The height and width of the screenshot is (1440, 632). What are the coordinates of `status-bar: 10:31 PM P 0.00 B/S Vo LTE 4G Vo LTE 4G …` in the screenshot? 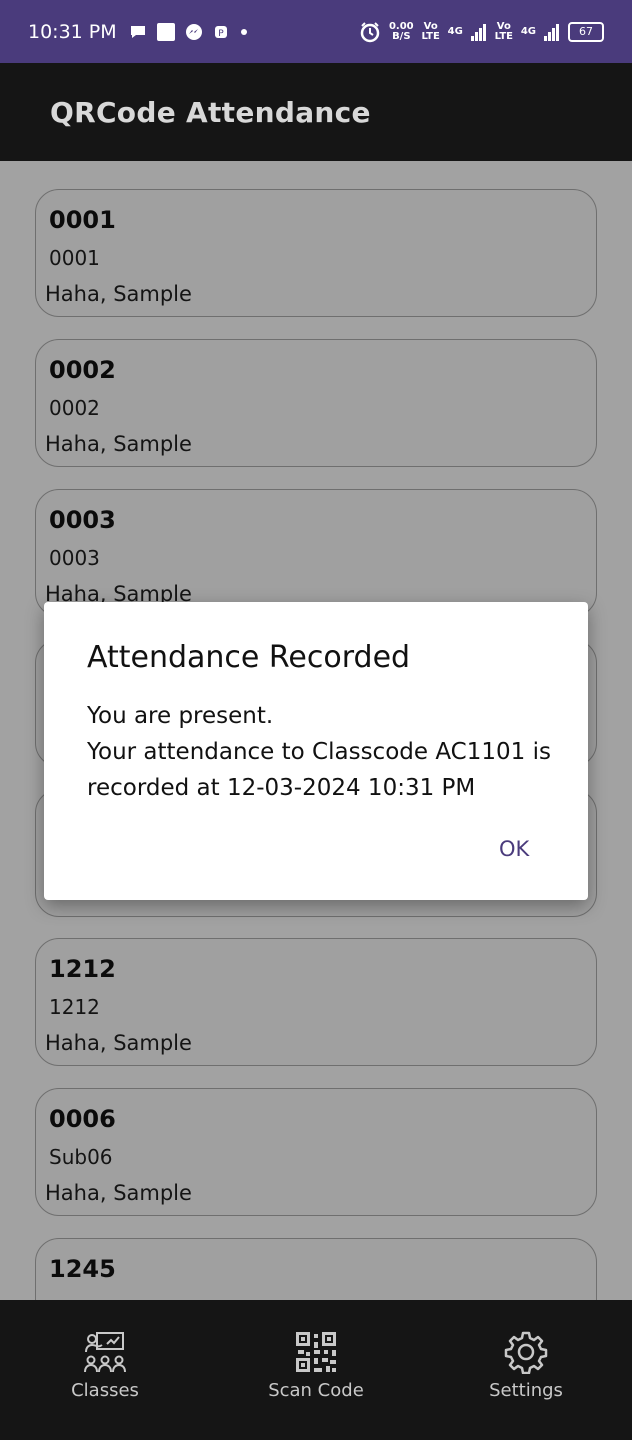 It's located at (316, 31).